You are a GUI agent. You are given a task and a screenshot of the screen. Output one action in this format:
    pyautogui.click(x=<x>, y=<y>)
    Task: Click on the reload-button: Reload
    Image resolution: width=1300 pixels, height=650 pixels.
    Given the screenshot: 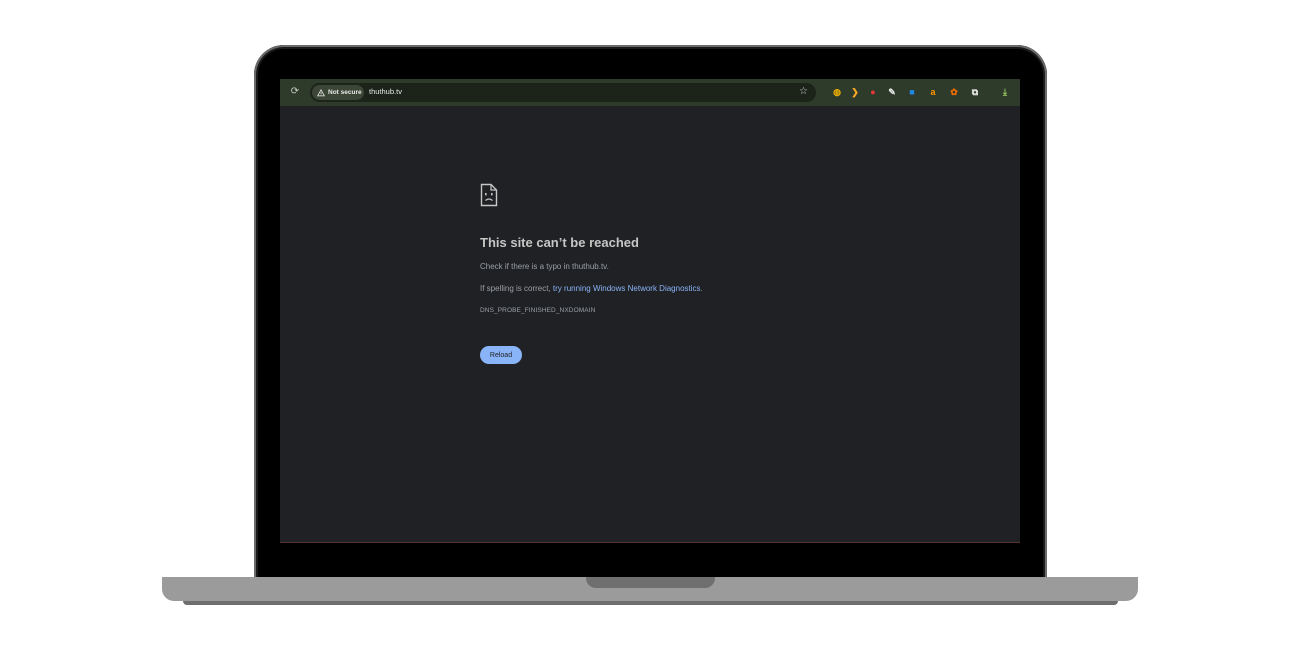 What is the action you would take?
    pyautogui.click(x=501, y=355)
    